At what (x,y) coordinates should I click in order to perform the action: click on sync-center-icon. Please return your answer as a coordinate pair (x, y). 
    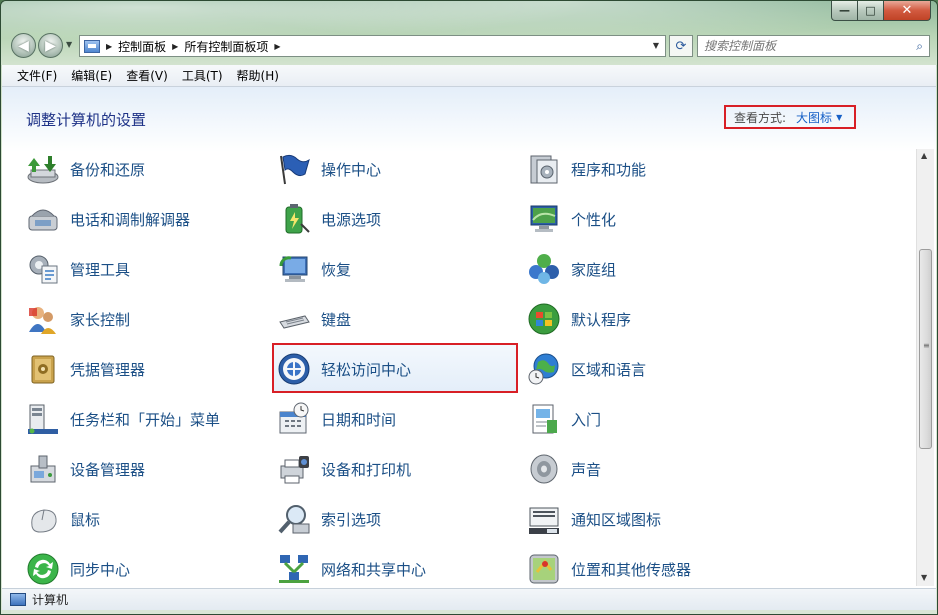
    Looking at the image, I should click on (43, 569).